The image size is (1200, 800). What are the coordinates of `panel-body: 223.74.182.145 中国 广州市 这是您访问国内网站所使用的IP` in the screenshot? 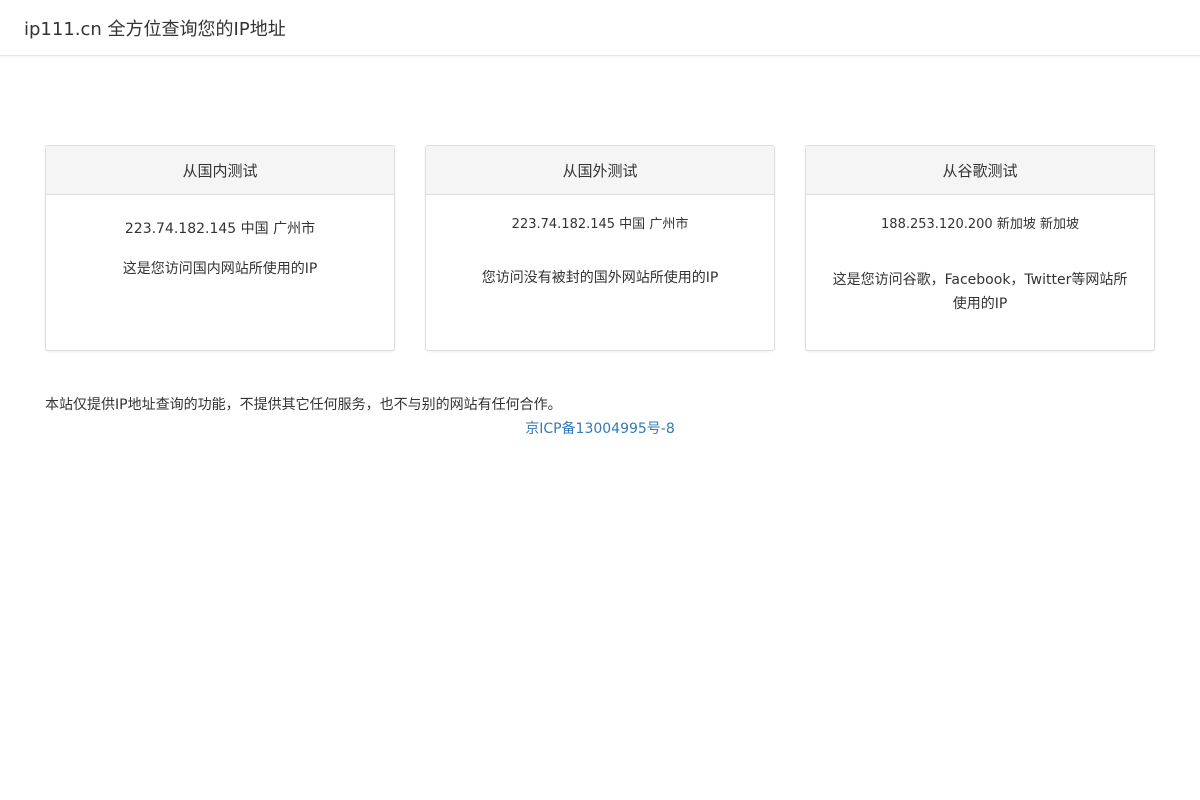 It's located at (220, 249).